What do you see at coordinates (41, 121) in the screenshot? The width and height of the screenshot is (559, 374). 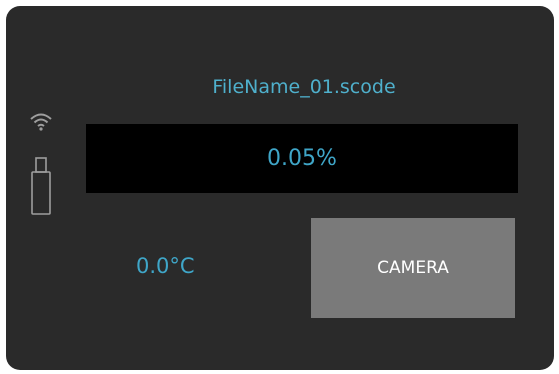 I see `wifi-icon` at bounding box center [41, 121].